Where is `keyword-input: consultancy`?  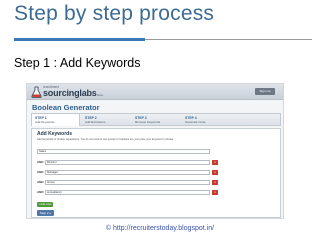
keyword-input: consultancy is located at coordinates (127, 192).